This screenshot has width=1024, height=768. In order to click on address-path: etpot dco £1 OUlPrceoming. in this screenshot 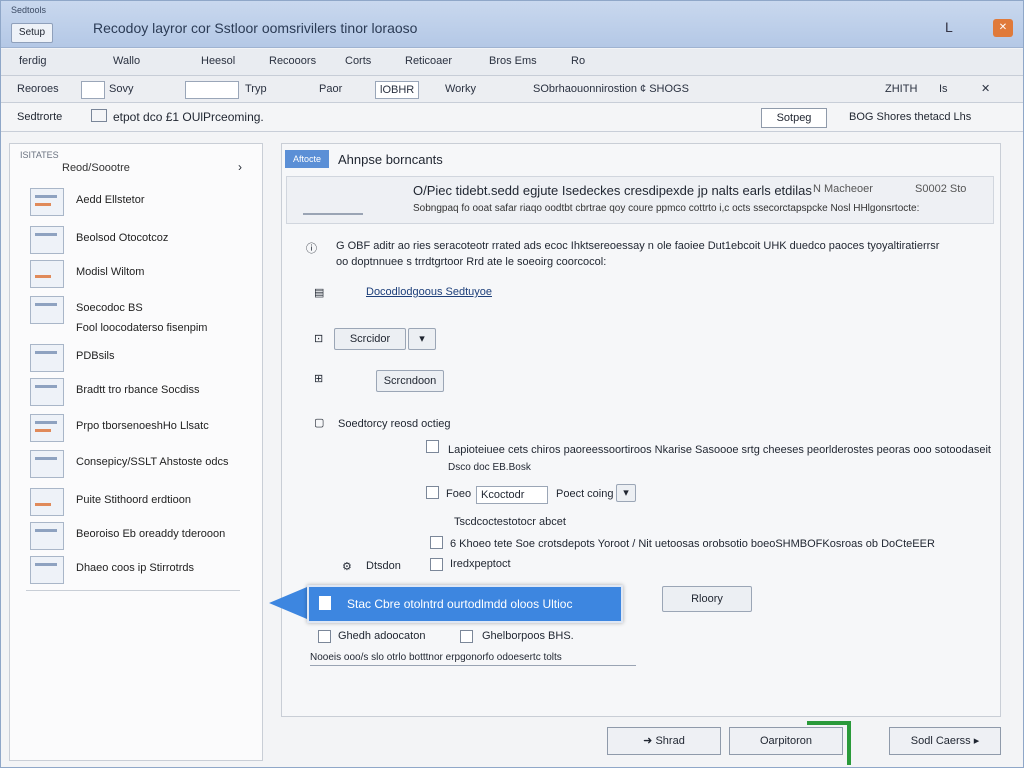, I will do `click(186, 117)`.